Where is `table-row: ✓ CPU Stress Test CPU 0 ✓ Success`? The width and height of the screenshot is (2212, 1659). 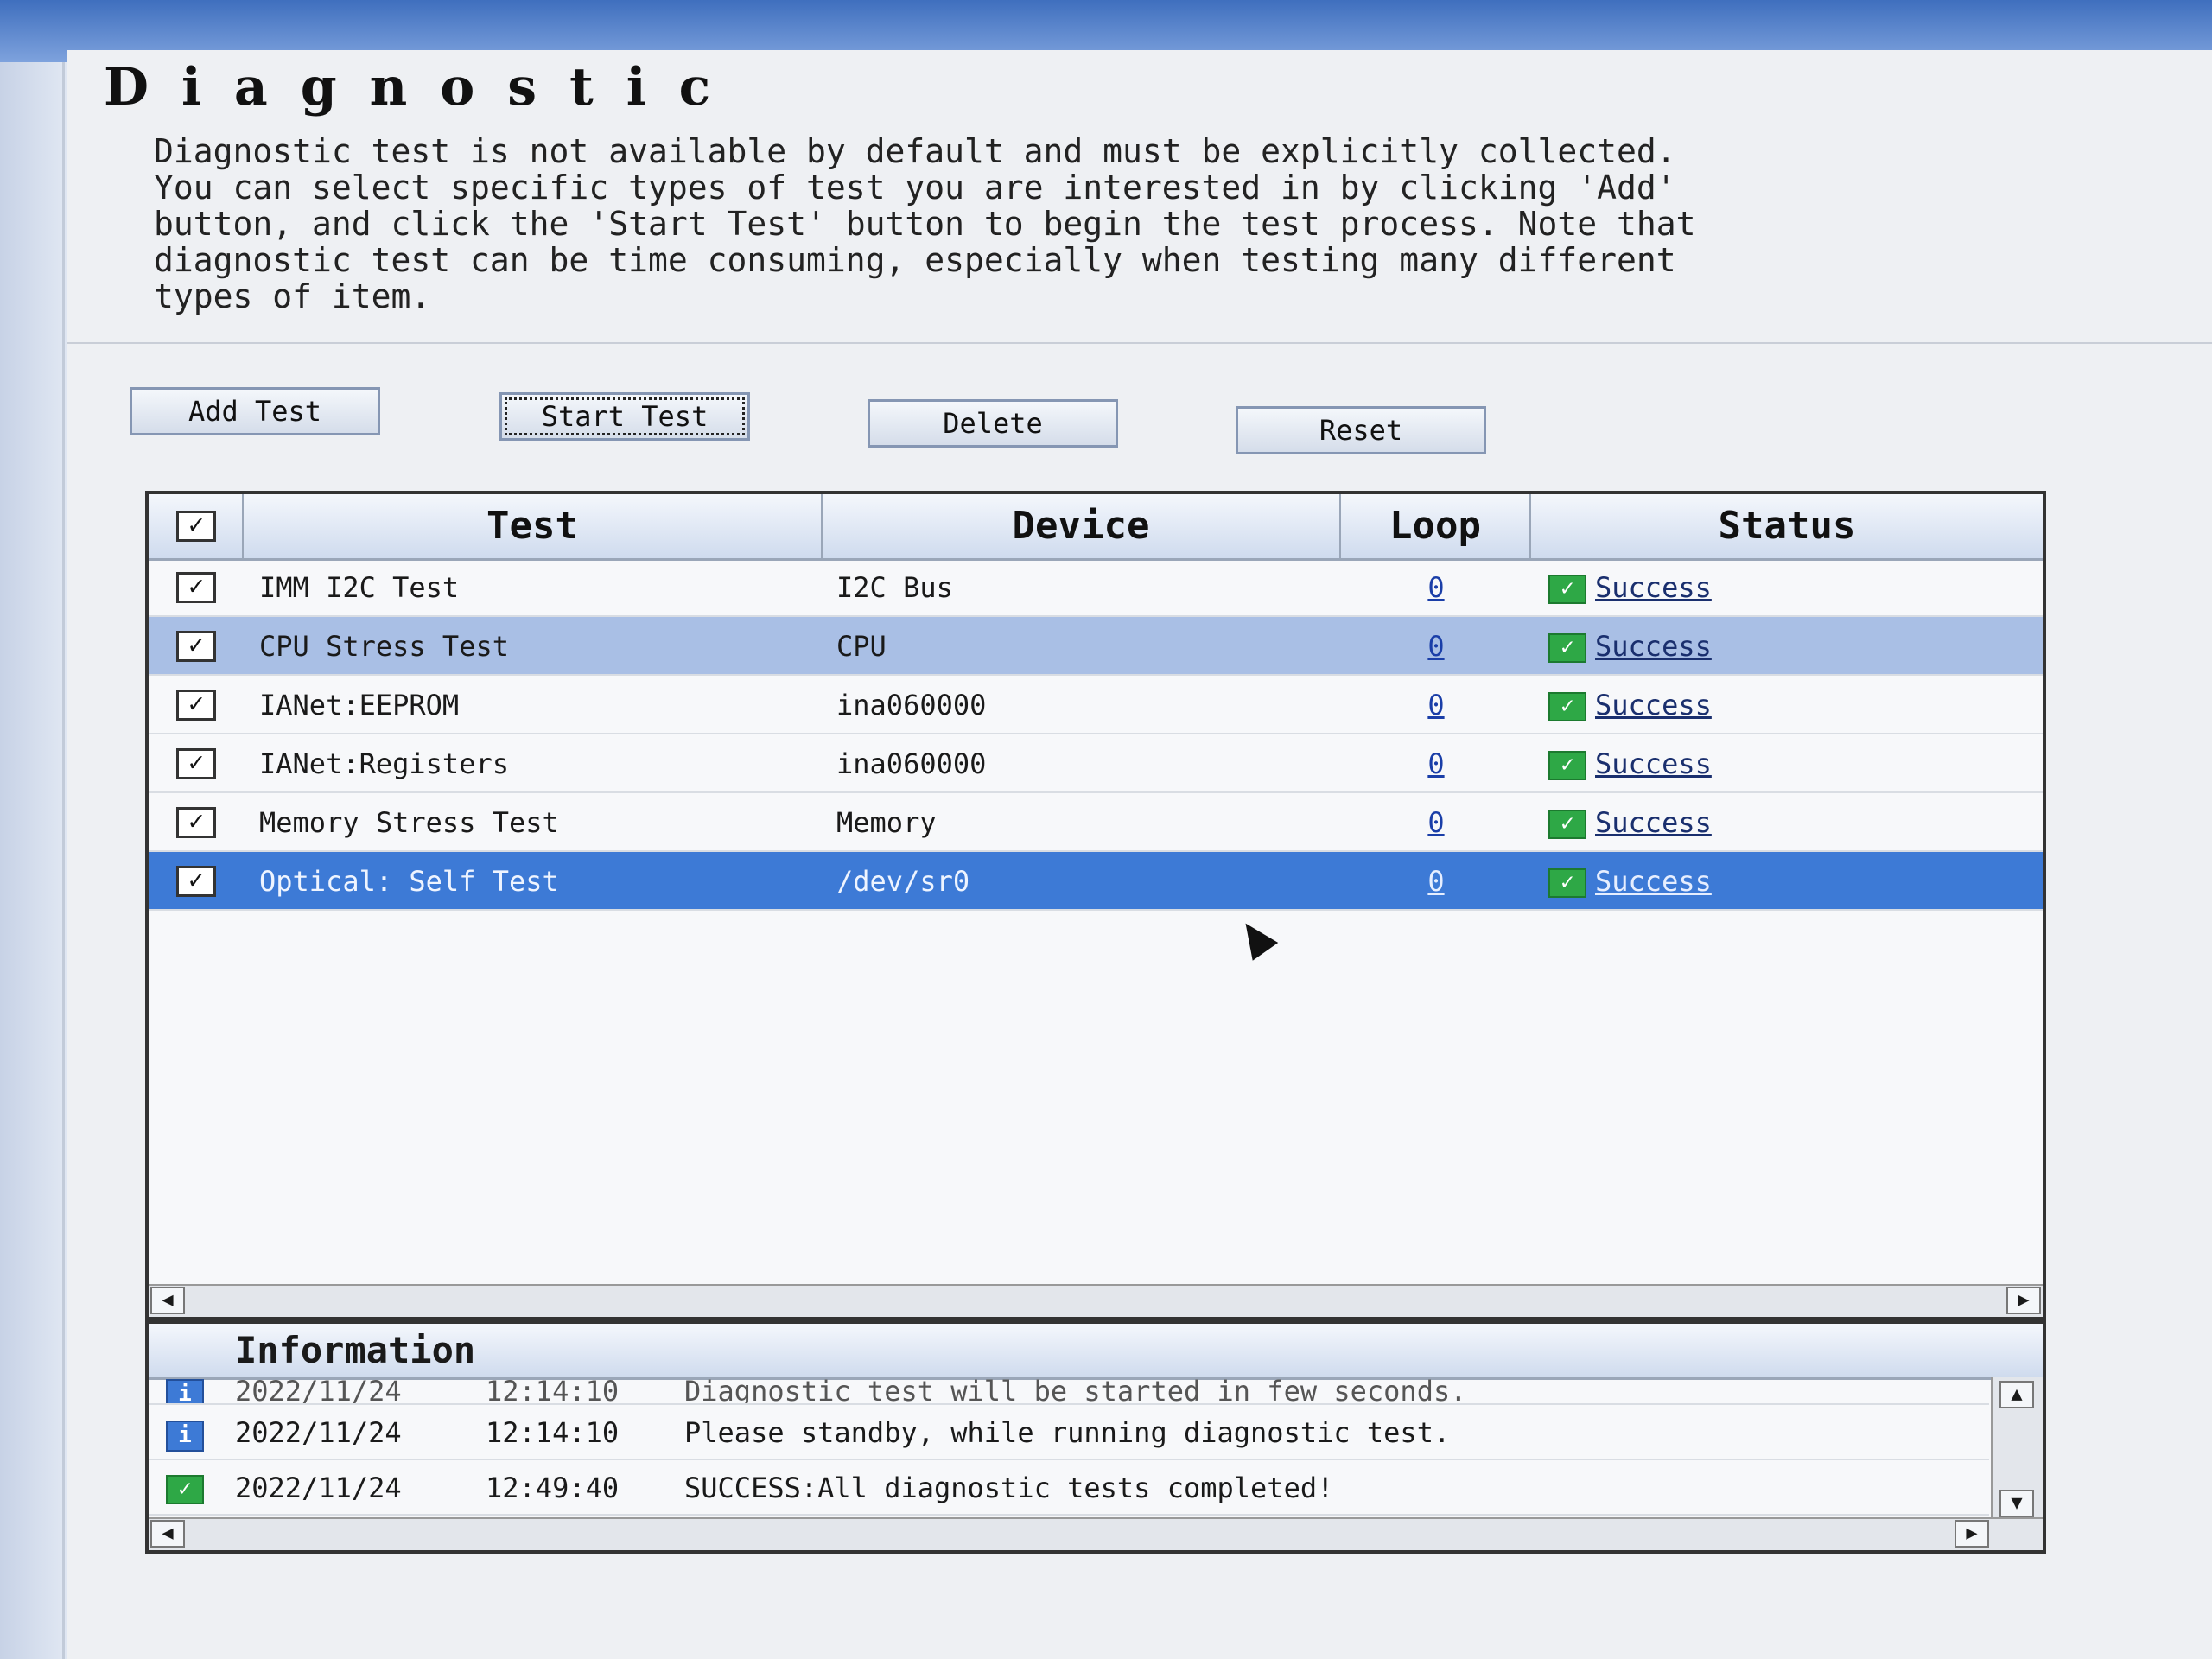 table-row: ✓ CPU Stress Test CPU 0 ✓ Success is located at coordinates (1096, 646).